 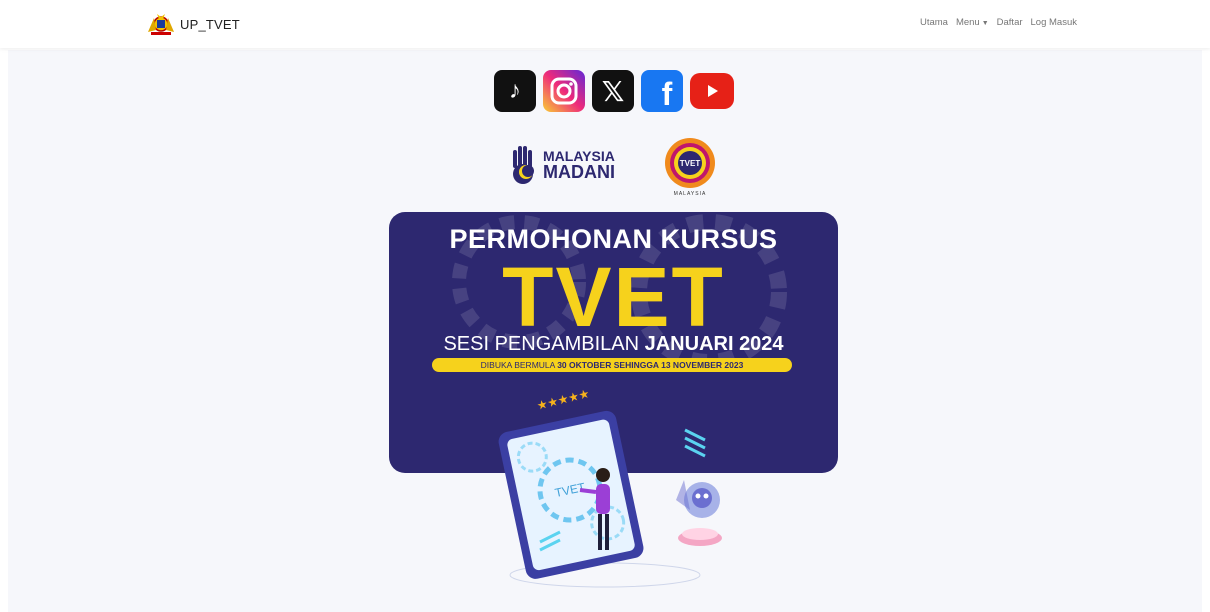 I want to click on social-links: ♪ 𝕏 f, so click(x=614, y=91).